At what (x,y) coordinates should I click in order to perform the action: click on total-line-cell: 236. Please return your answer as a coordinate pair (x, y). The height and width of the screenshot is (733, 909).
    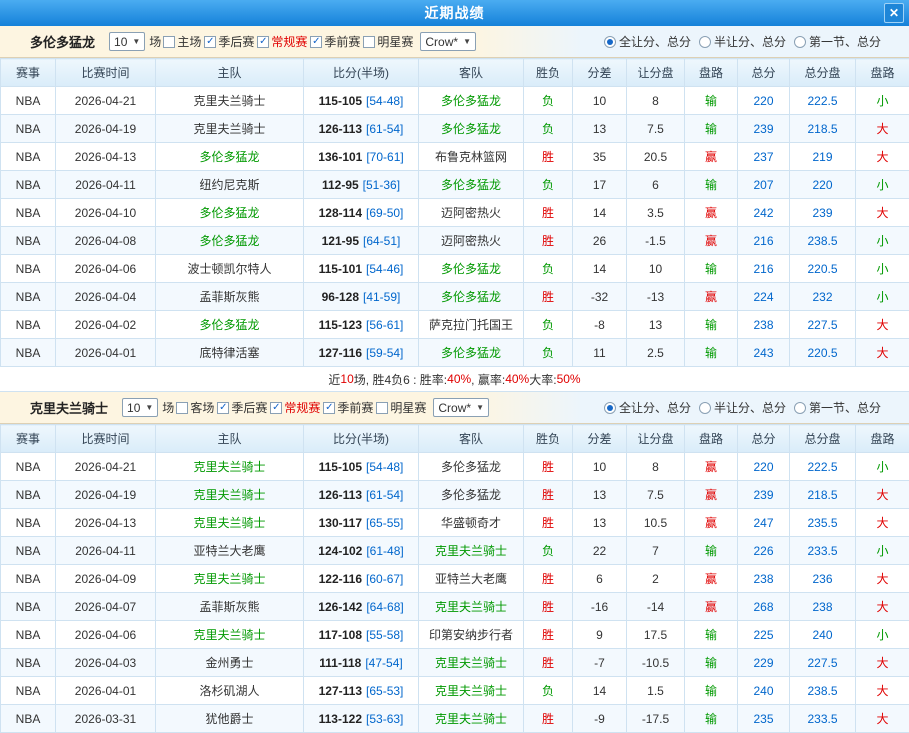
    Looking at the image, I should click on (823, 579).